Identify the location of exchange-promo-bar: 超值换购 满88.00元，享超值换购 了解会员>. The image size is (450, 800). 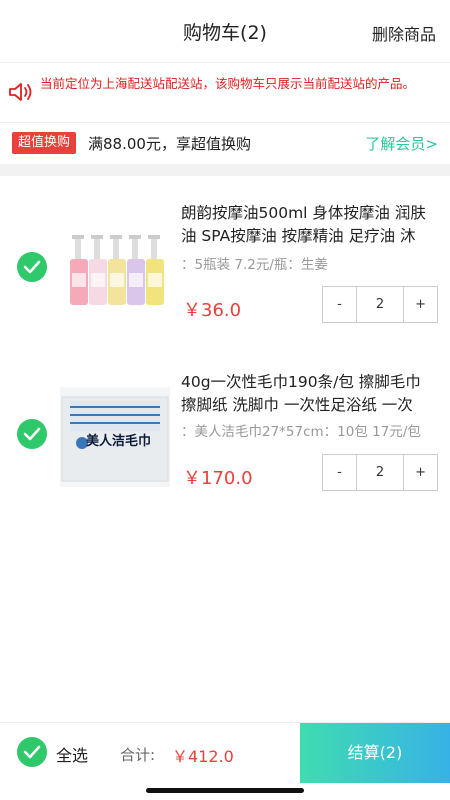
(225, 143).